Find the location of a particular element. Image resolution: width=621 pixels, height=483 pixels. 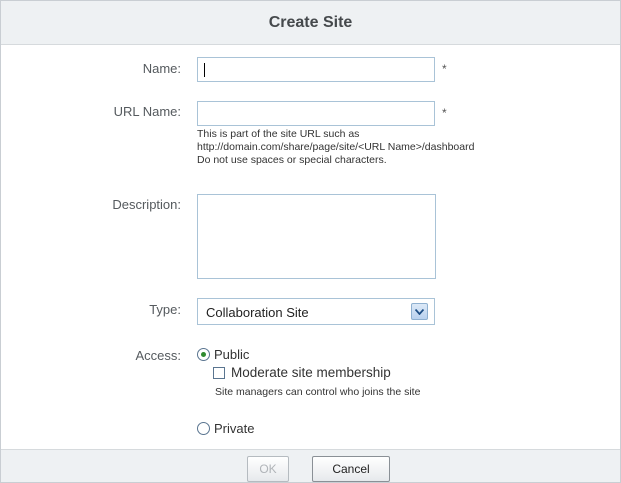

name-input is located at coordinates (316, 69).